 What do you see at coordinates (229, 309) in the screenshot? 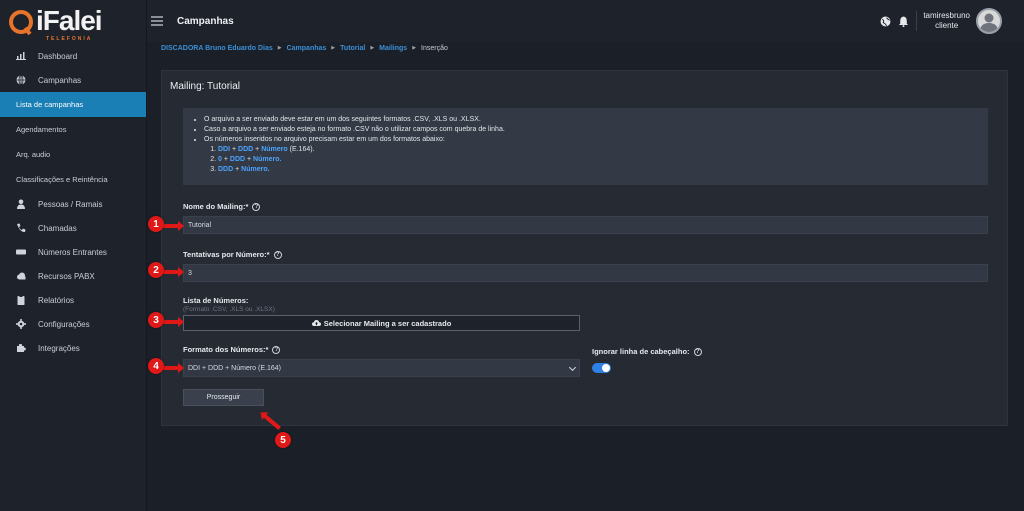
I see `numbers-list-hint: (Formato .CSV, .XLS ou .XLSX)` at bounding box center [229, 309].